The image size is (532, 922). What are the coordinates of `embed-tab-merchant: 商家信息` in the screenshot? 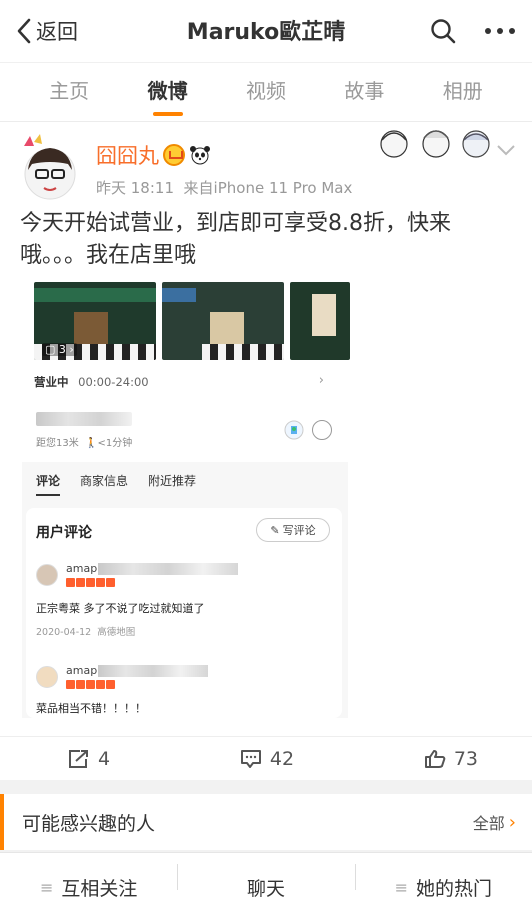 It's located at (104, 480).